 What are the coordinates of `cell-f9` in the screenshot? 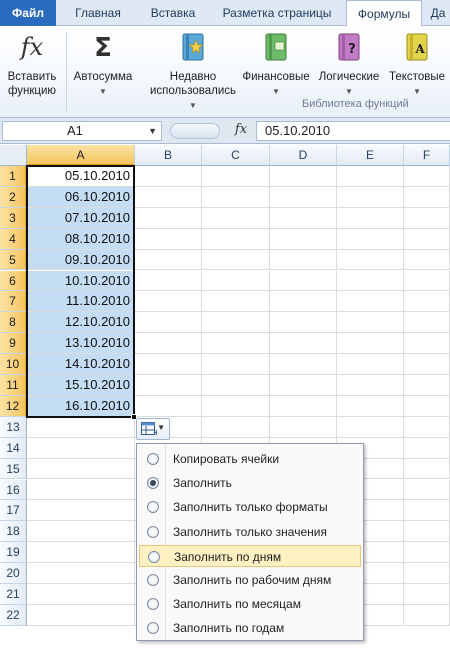 It's located at (427, 344).